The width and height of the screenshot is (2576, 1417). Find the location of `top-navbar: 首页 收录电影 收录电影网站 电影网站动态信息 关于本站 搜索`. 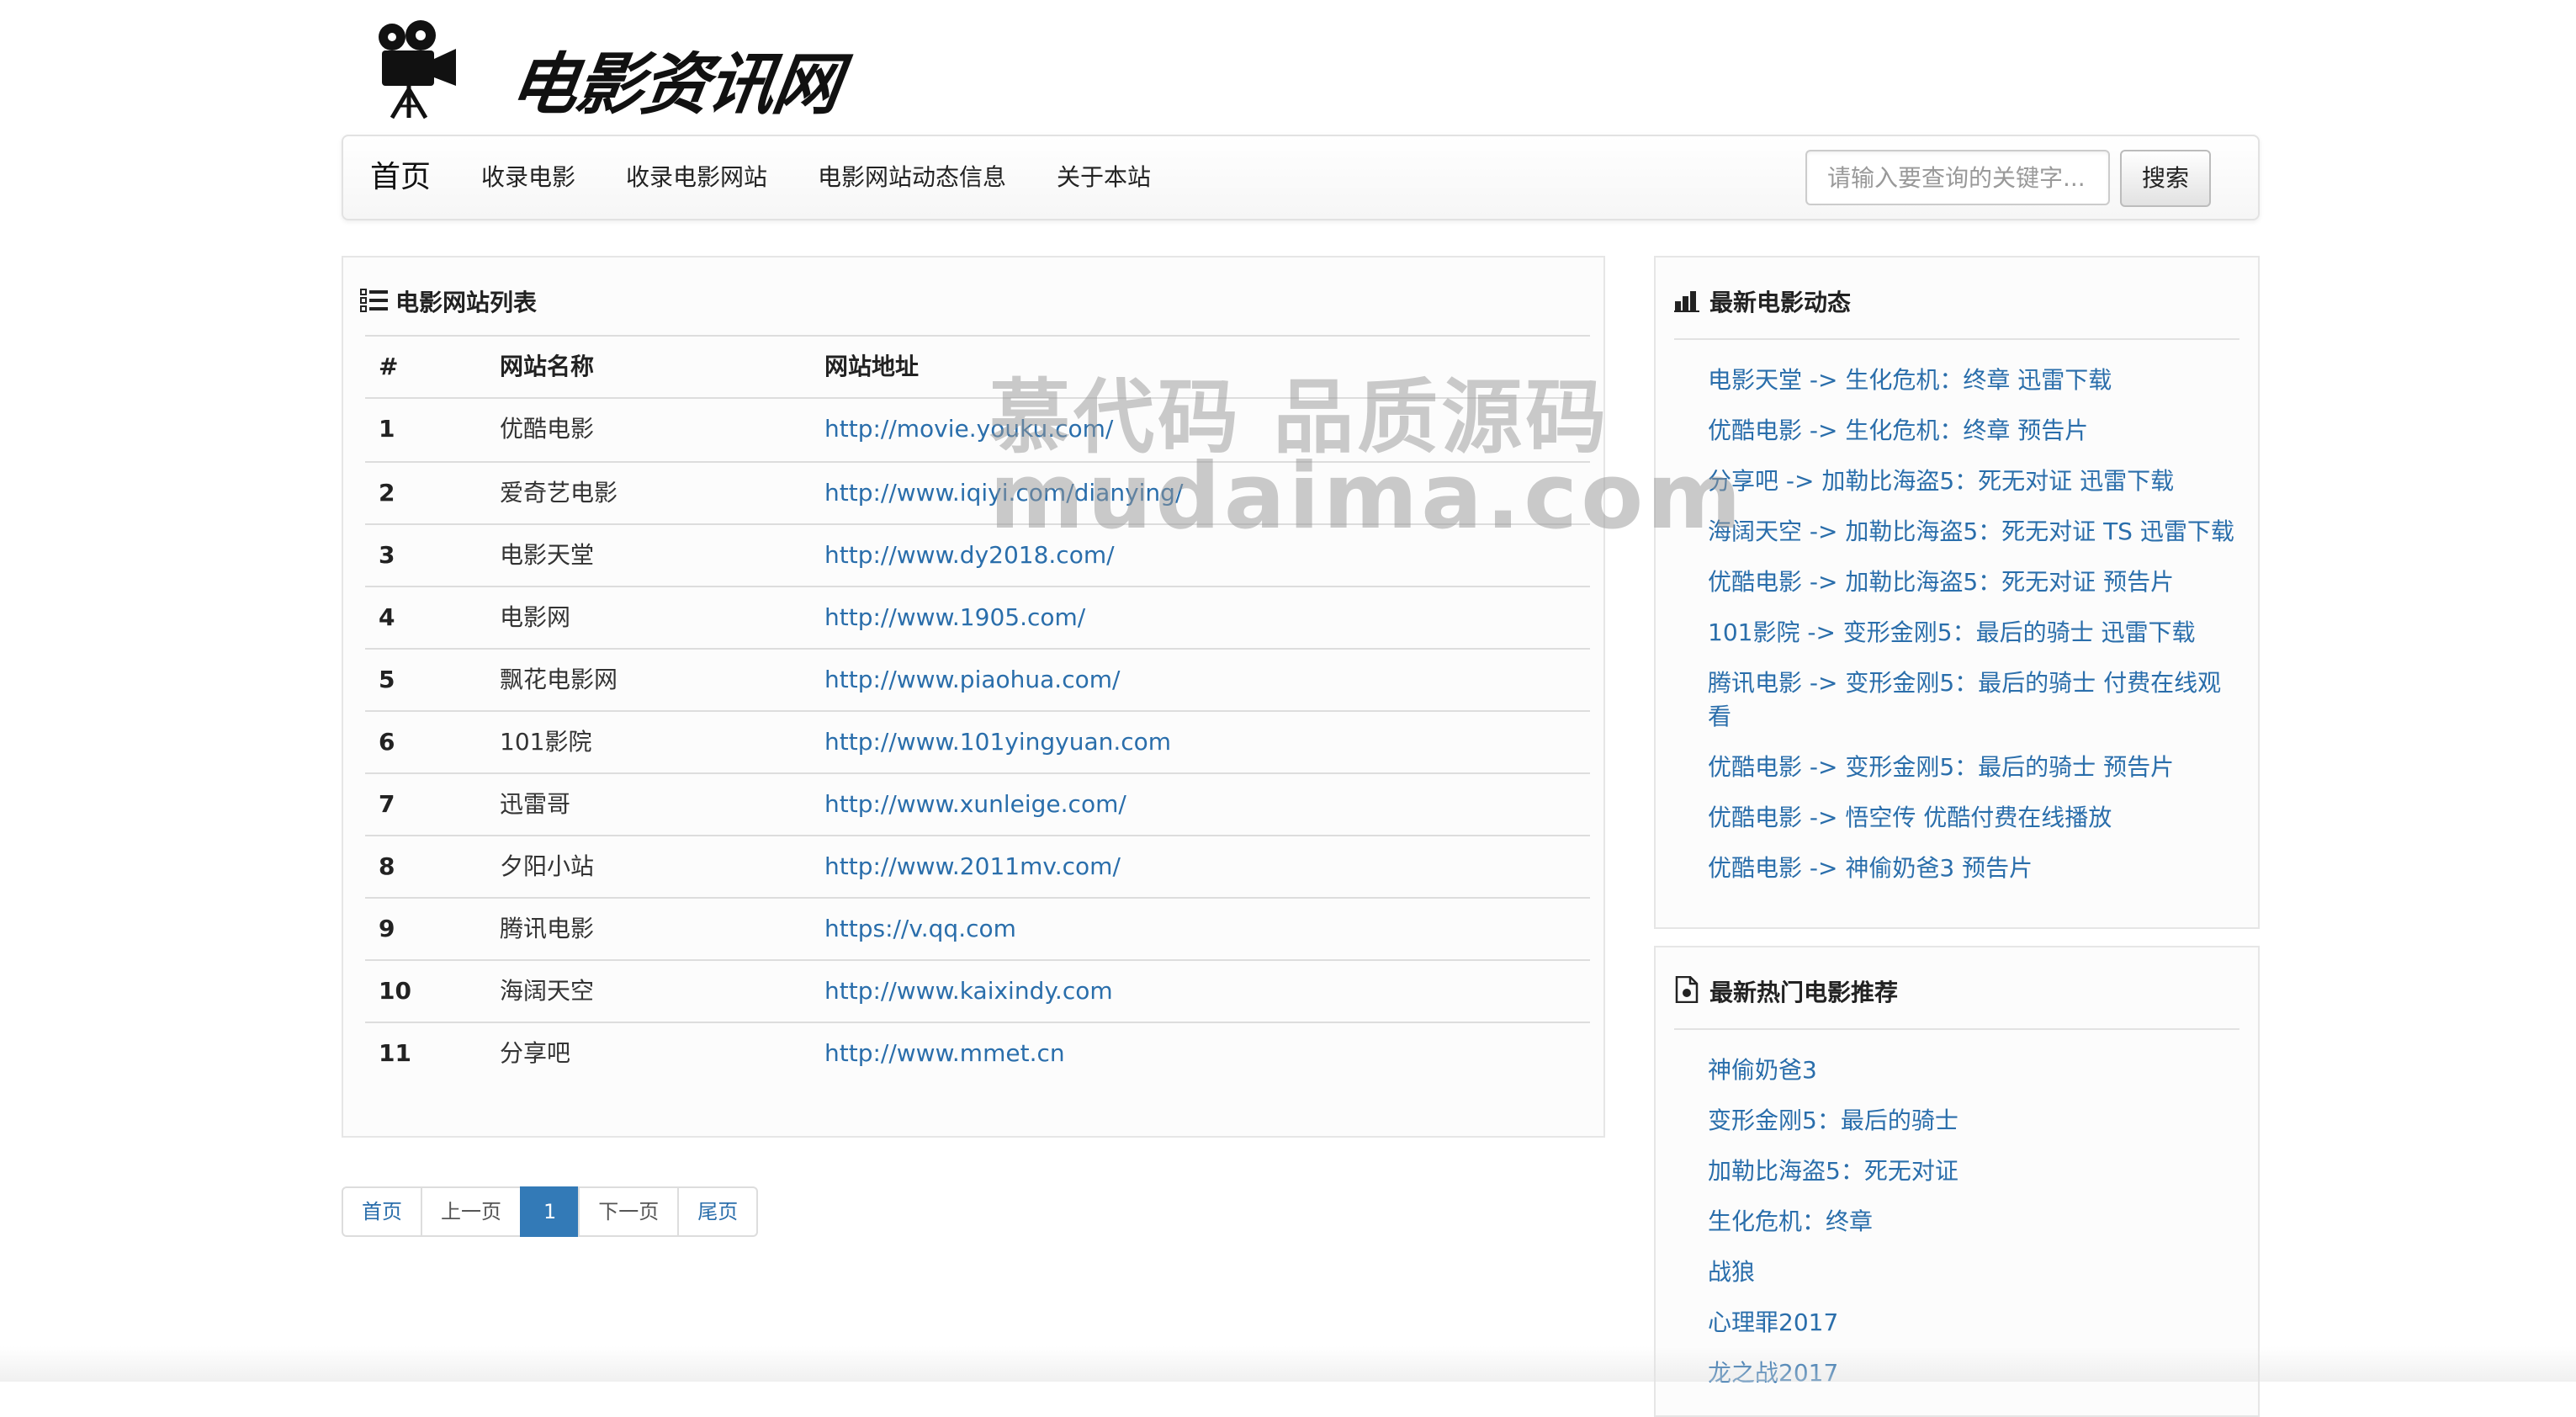

top-navbar: 首页 收录电影 收录电影网站 电影网站动态信息 关于本站 搜索 is located at coordinates (1301, 177).